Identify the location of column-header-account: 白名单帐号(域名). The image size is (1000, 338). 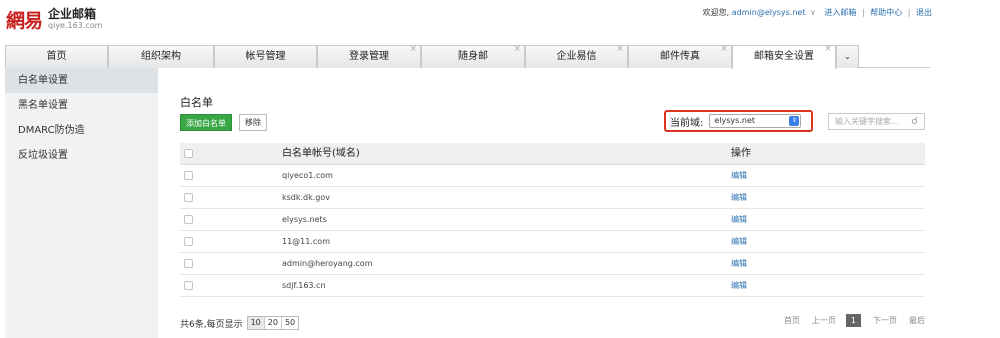
(321, 153).